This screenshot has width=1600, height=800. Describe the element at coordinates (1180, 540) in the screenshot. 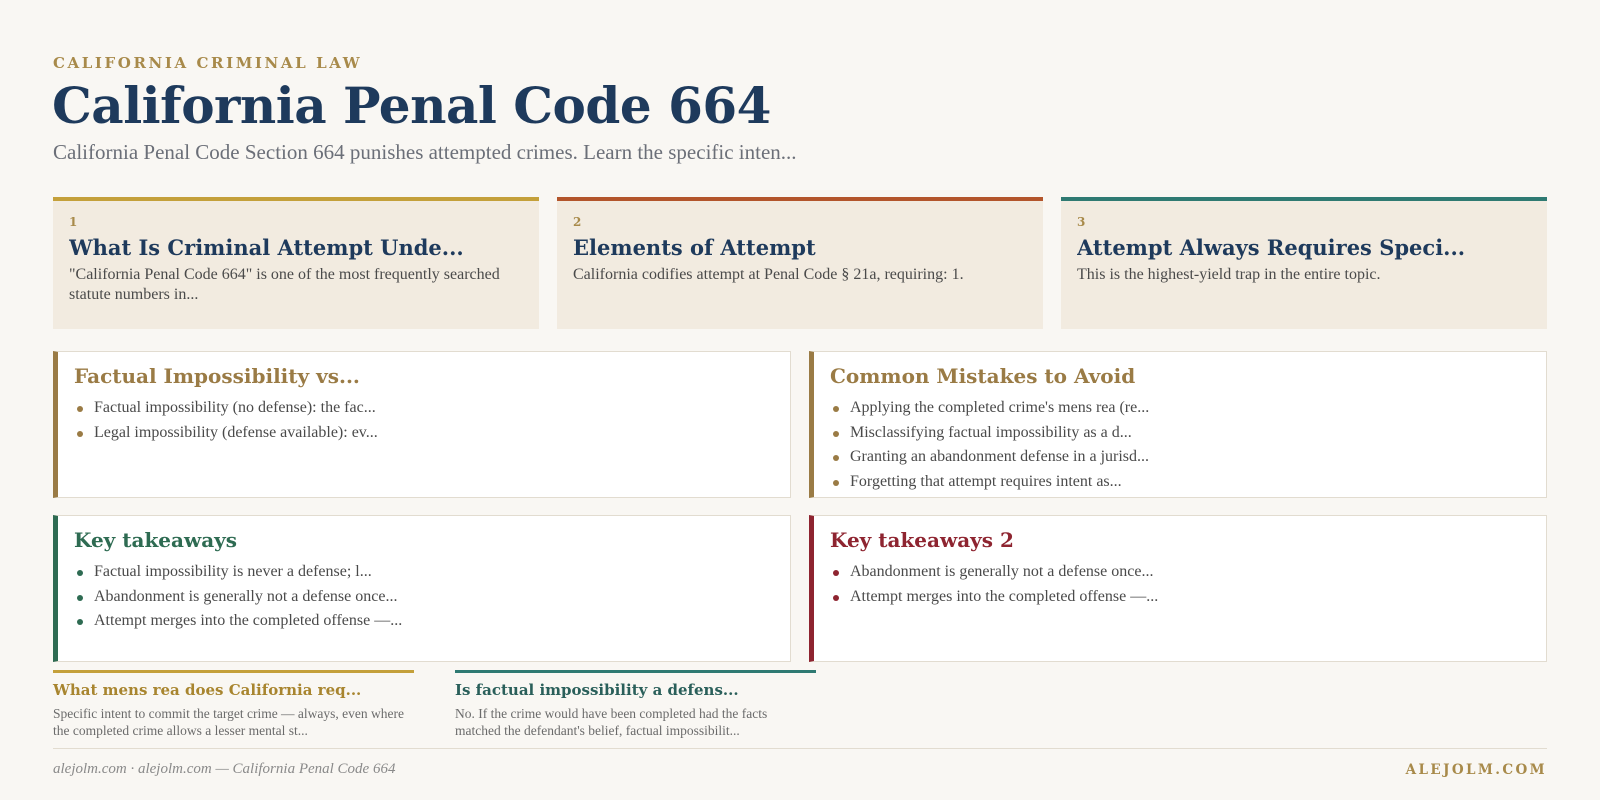

I see `panel-title: Key takeaways 2` at that location.